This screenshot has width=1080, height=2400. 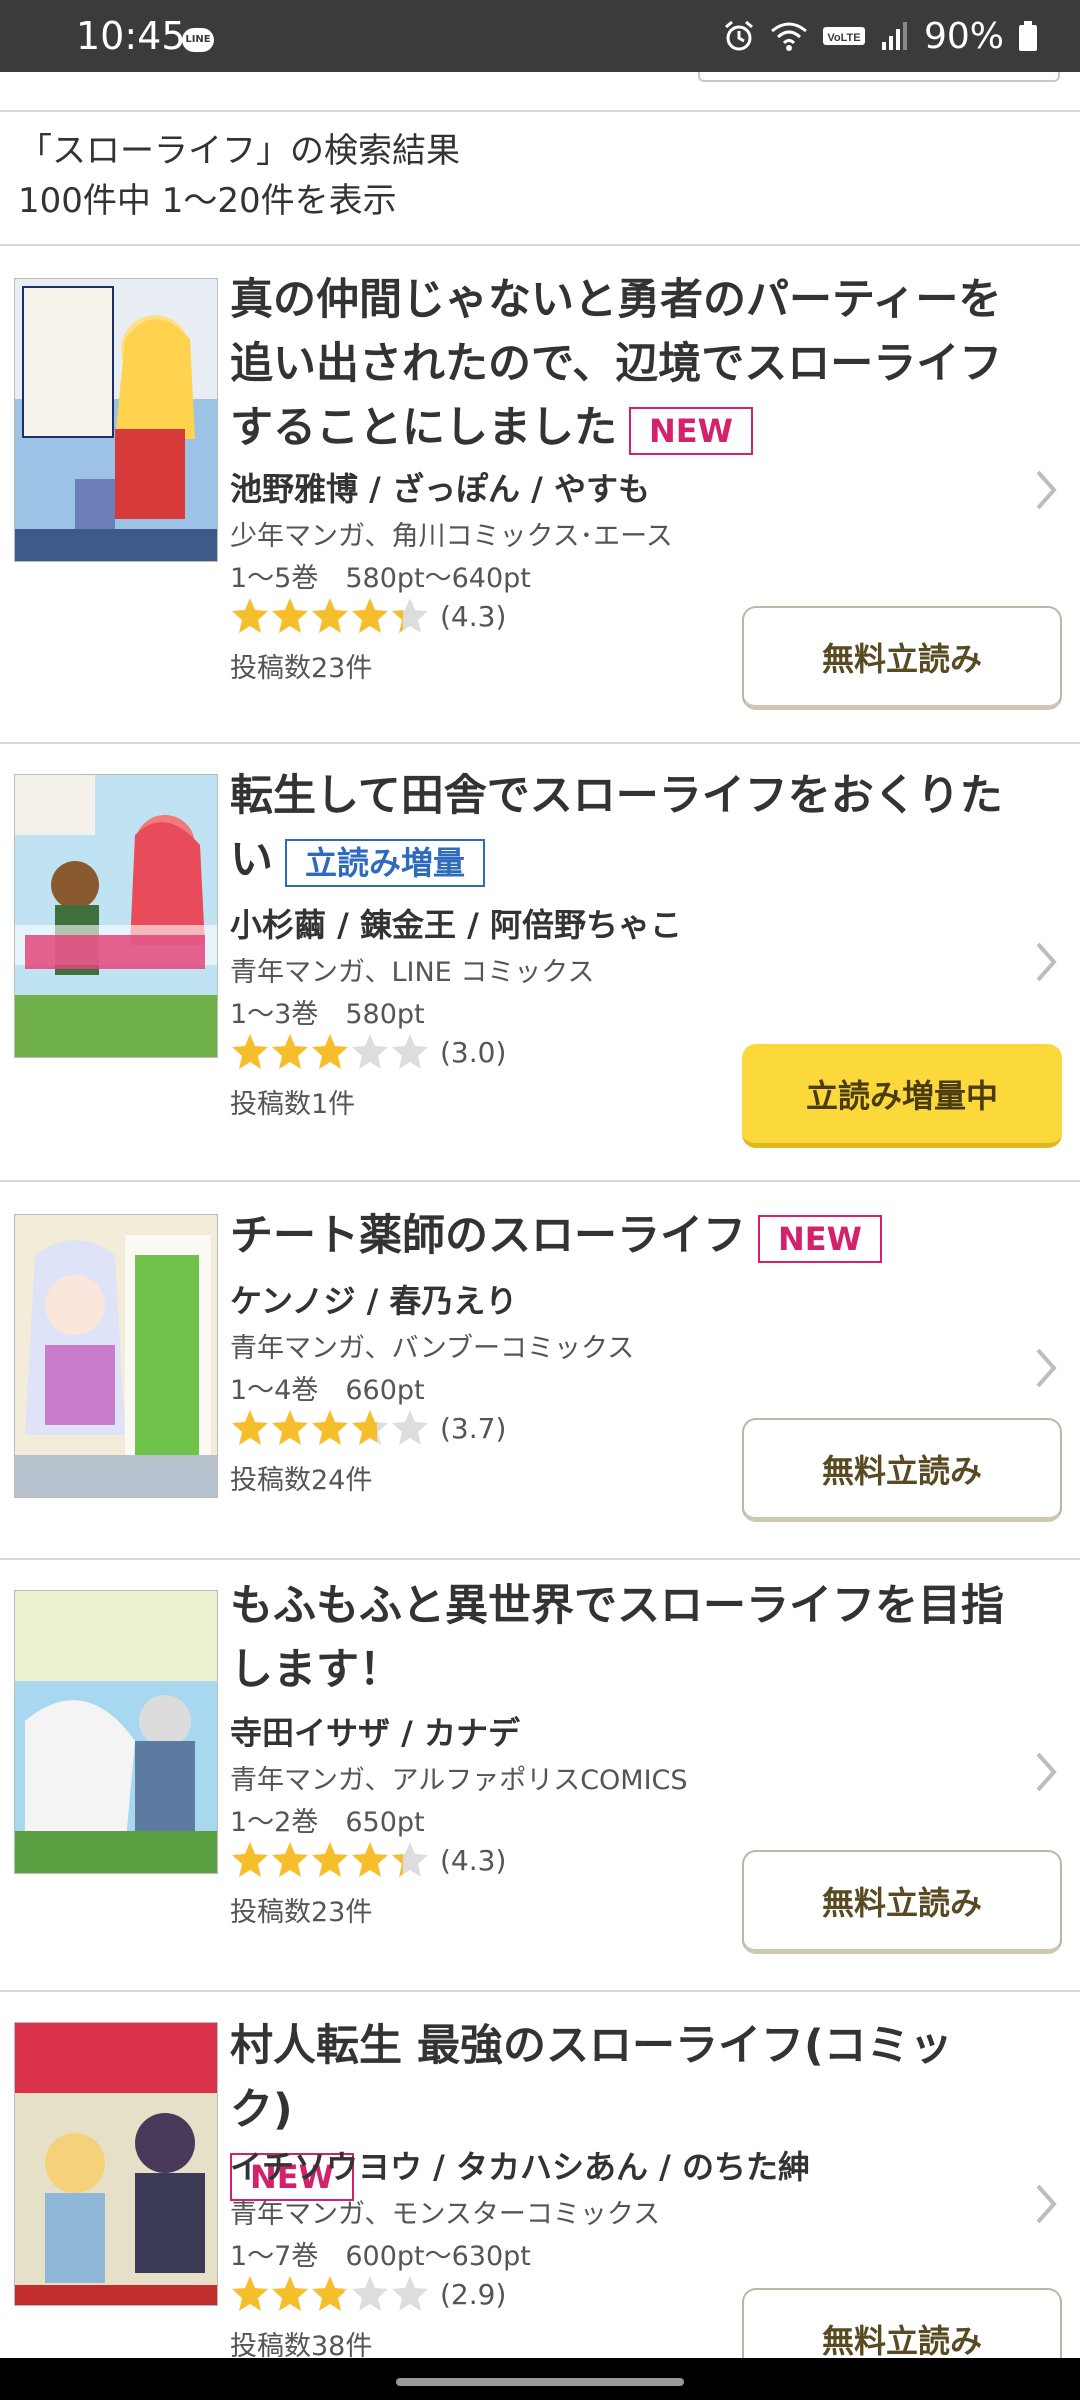 I want to click on rating: (3.7), so click(x=368, y=1428).